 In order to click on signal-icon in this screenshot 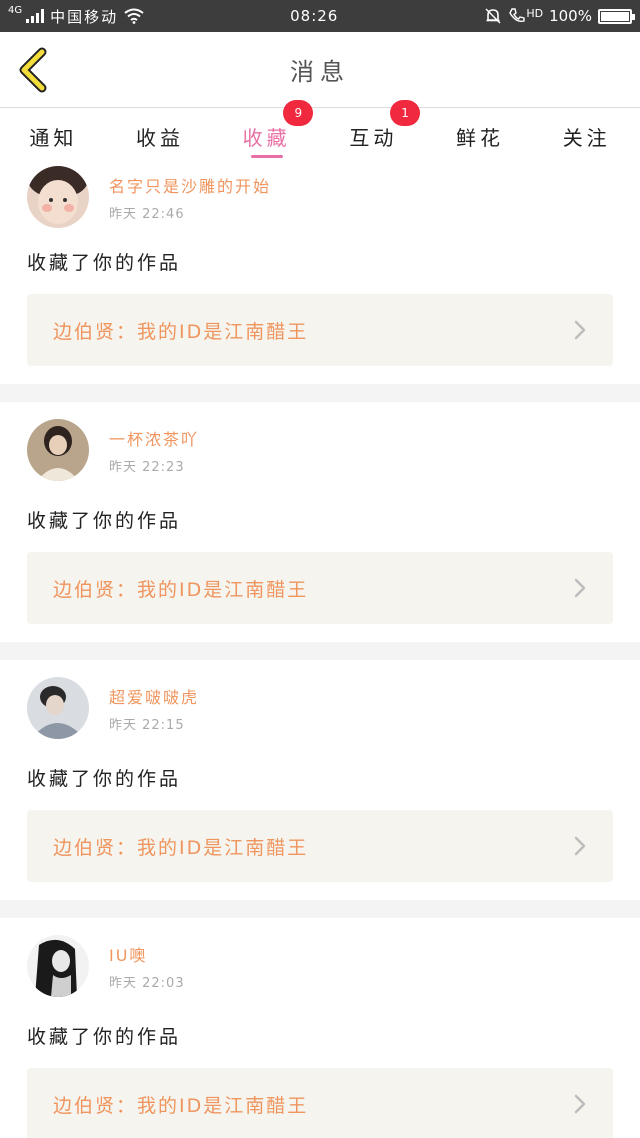, I will do `click(35, 16)`.